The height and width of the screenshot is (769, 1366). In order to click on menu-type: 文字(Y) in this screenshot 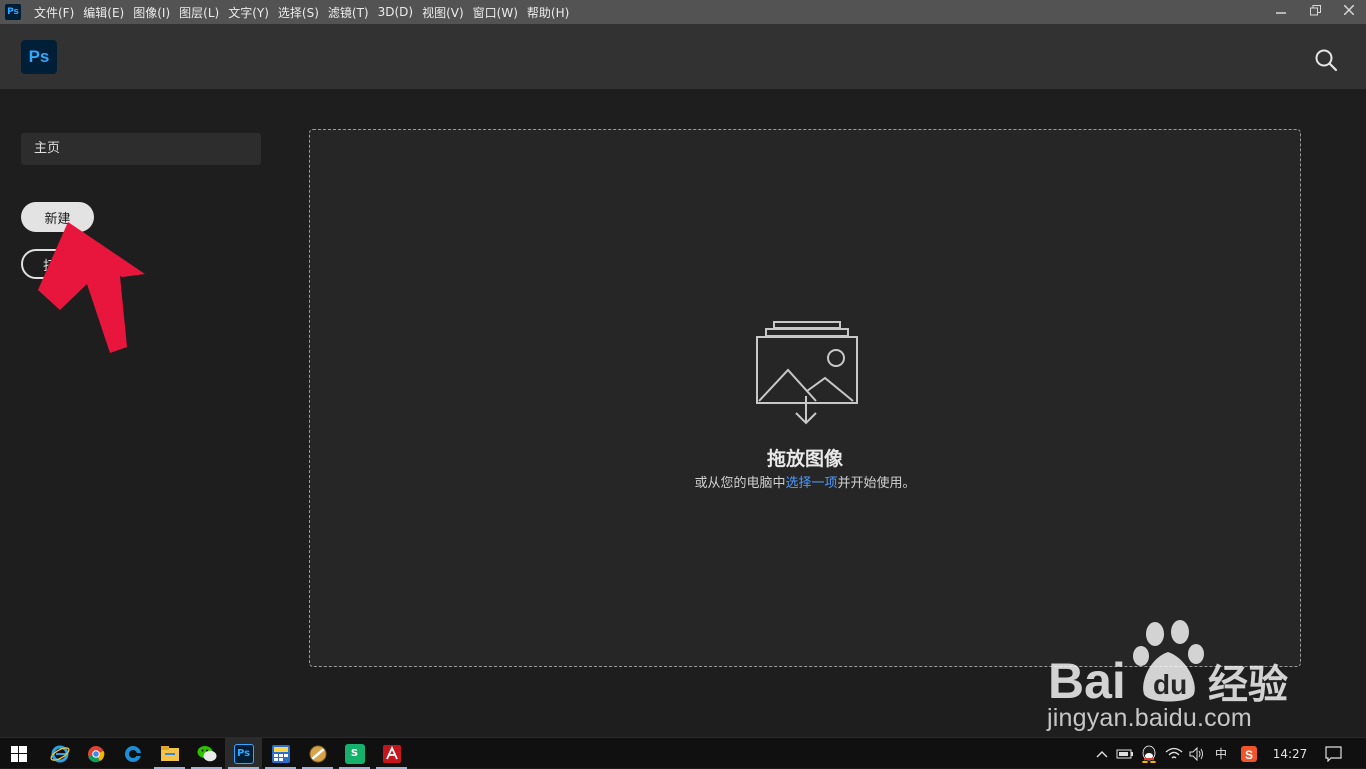, I will do `click(251, 12)`.